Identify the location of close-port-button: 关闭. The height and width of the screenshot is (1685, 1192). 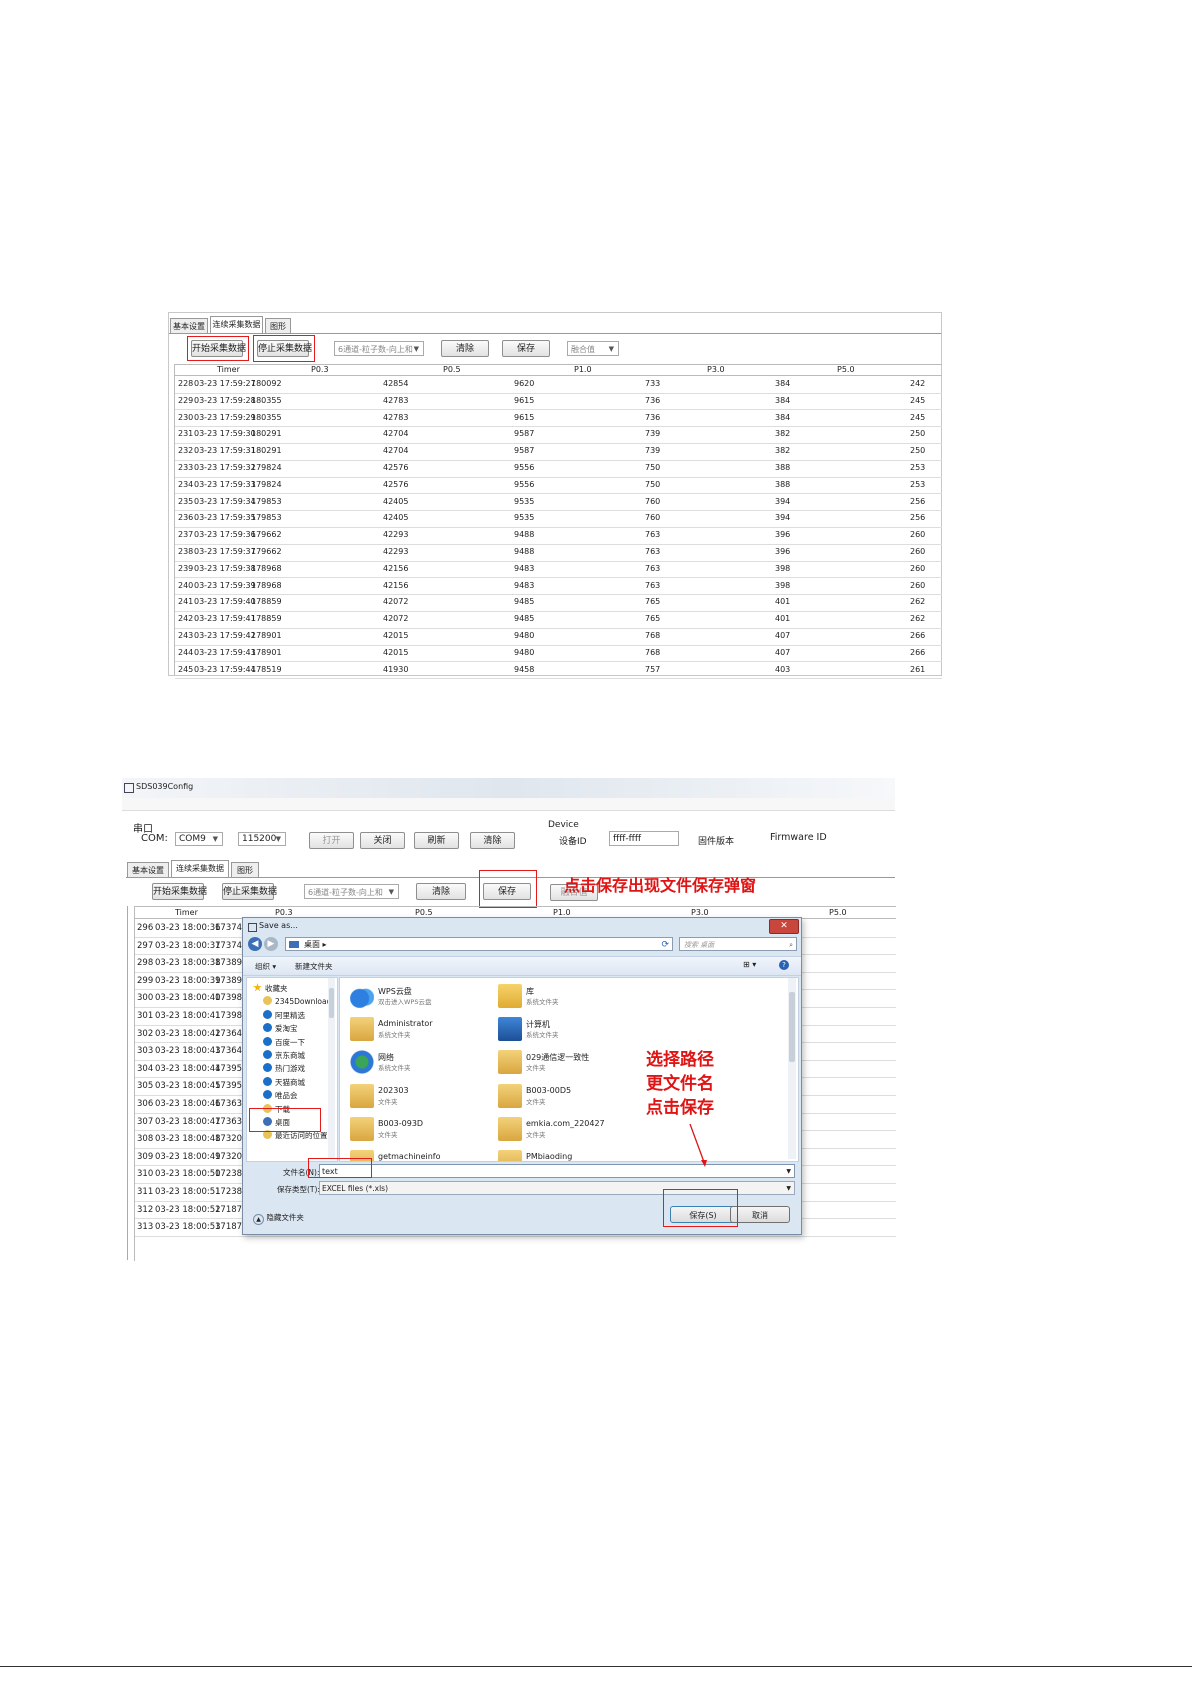
(382, 840).